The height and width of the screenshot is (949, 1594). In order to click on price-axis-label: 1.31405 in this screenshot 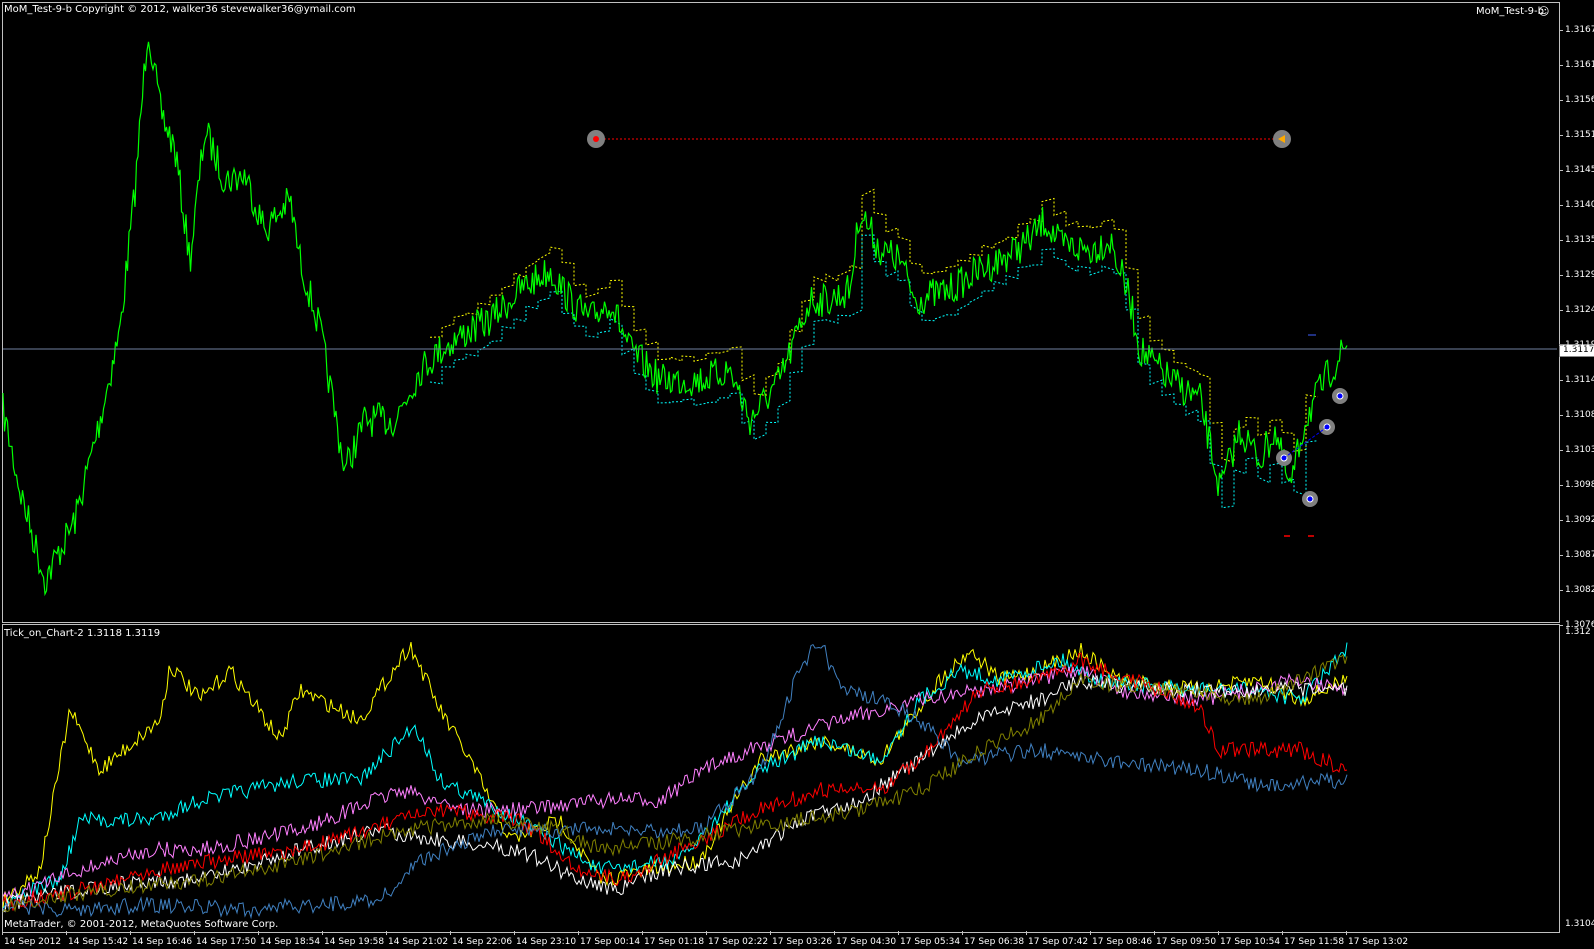, I will do `click(1579, 205)`.